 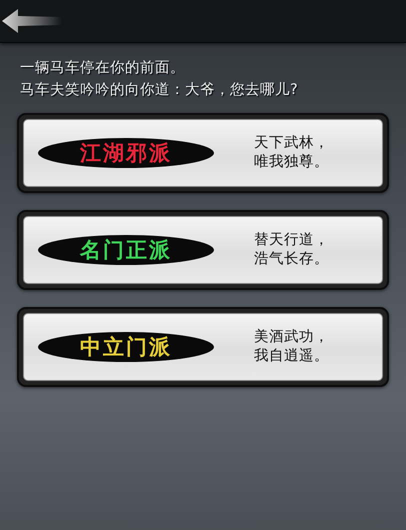 I want to click on faction-button: 名门正派 替天行道， 浩气长存。, so click(x=203, y=250).